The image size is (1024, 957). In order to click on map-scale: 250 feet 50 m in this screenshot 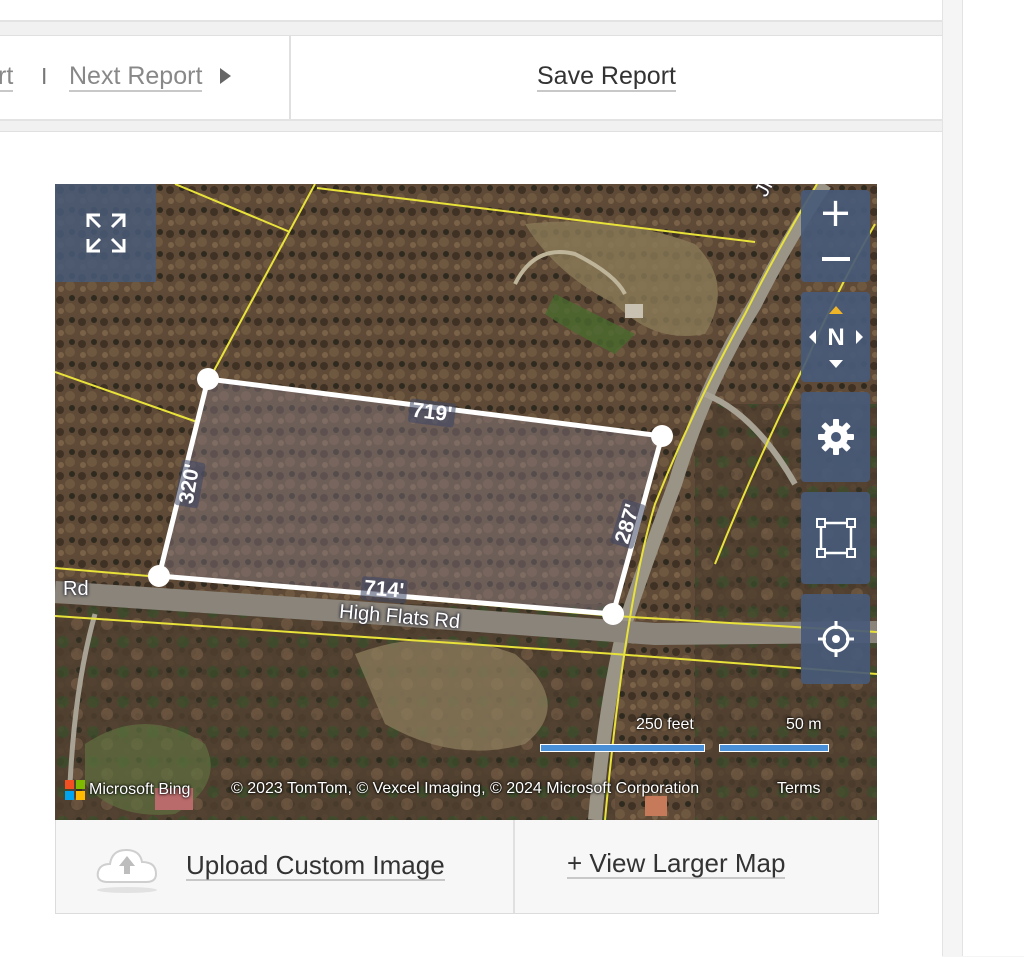, I will do `click(685, 736)`.